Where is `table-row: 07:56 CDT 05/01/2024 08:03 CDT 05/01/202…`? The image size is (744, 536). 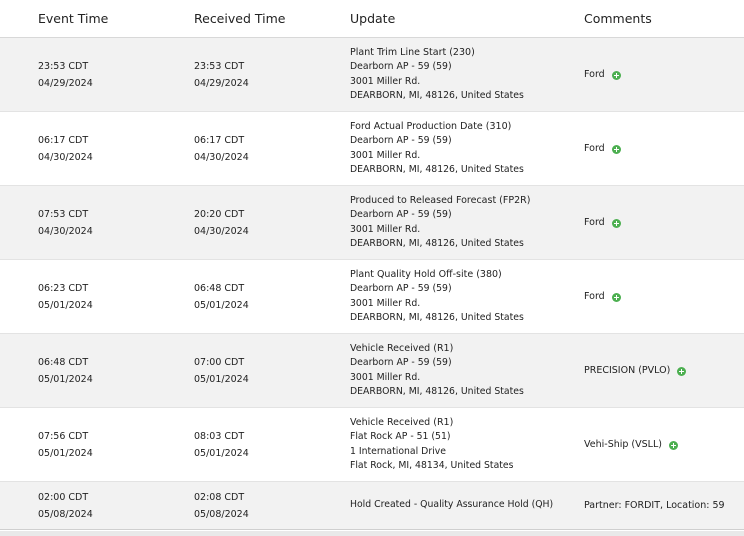 table-row: 07:56 CDT 05/01/2024 08:03 CDT 05/01/202… is located at coordinates (372, 445).